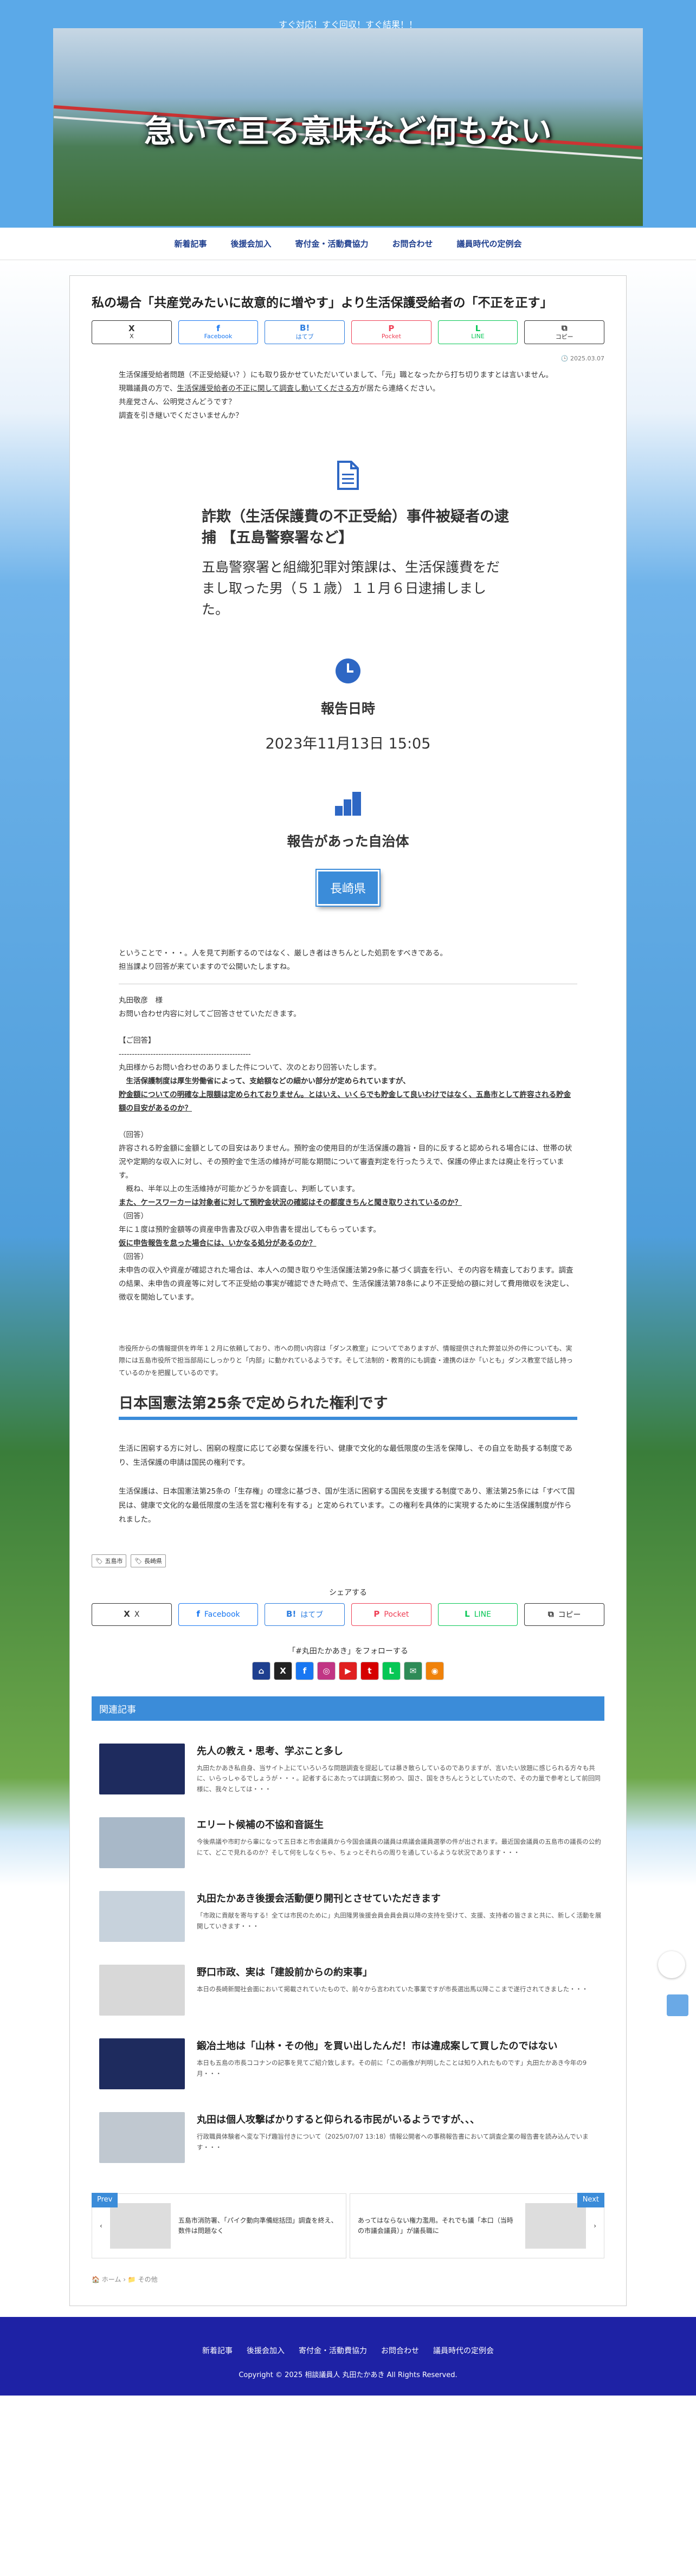 The height and width of the screenshot is (2576, 696). What do you see at coordinates (304, 1670) in the screenshot?
I see `follow-icon: f` at bounding box center [304, 1670].